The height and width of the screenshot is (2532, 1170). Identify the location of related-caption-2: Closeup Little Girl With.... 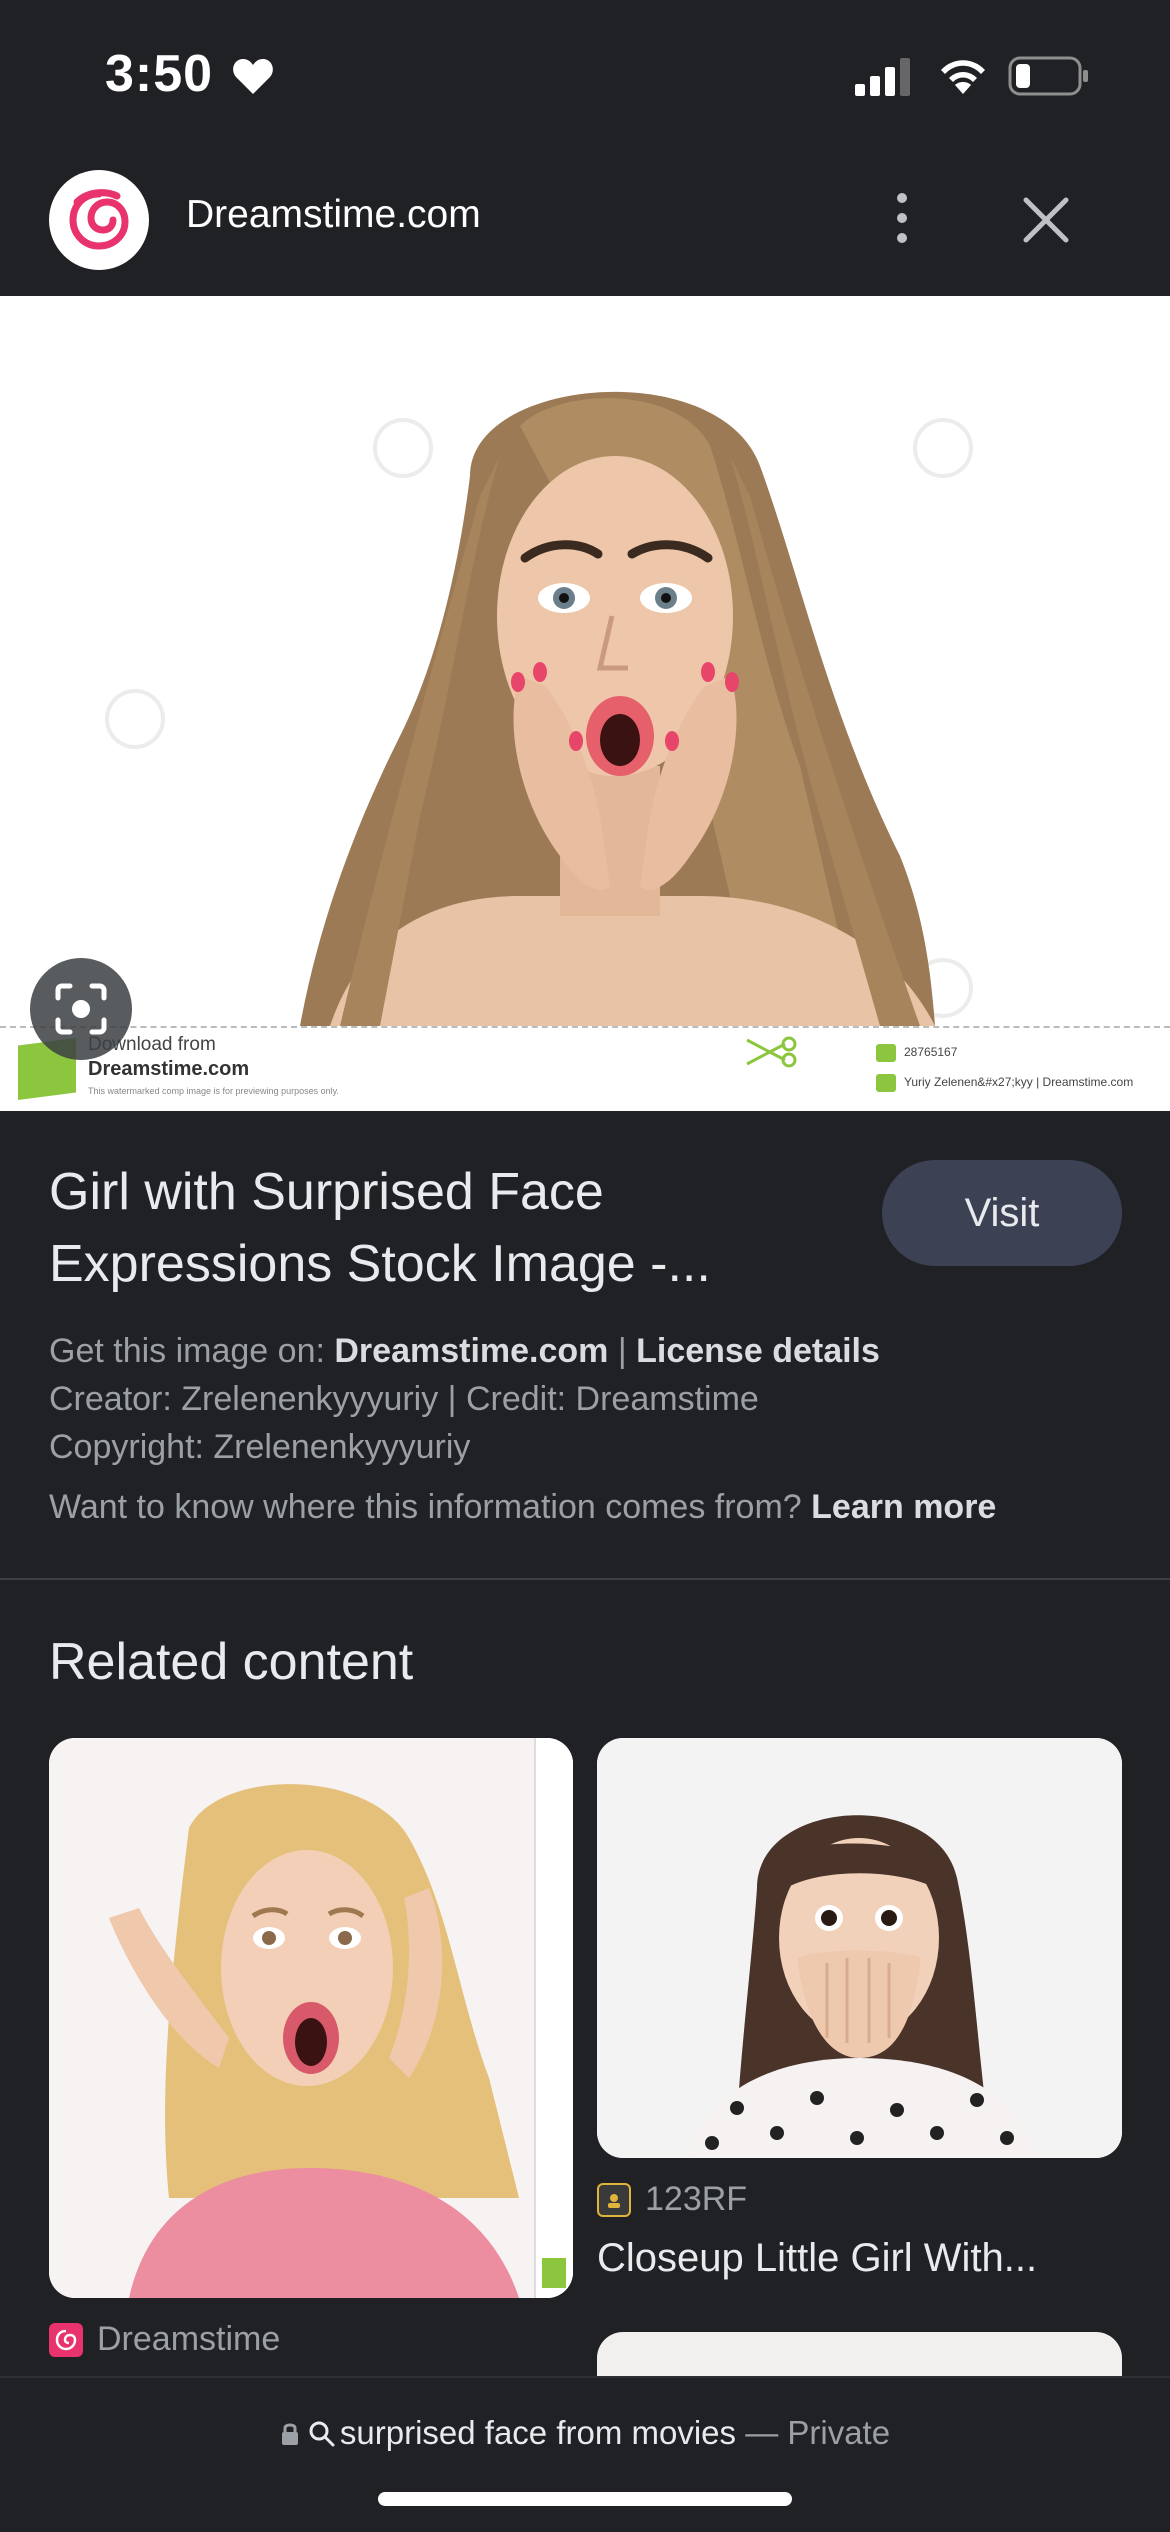
(857, 2258).